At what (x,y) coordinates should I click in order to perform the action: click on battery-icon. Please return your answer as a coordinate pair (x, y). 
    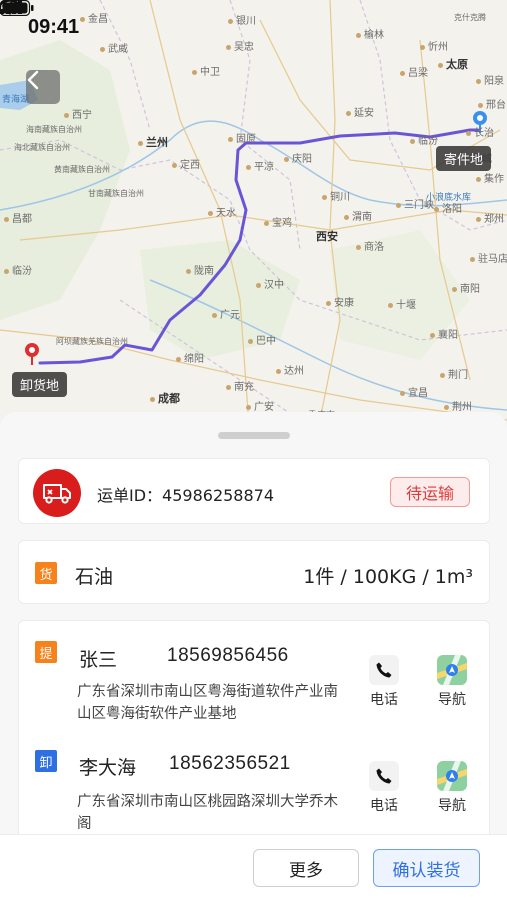
    Looking at the image, I should click on (17, 8).